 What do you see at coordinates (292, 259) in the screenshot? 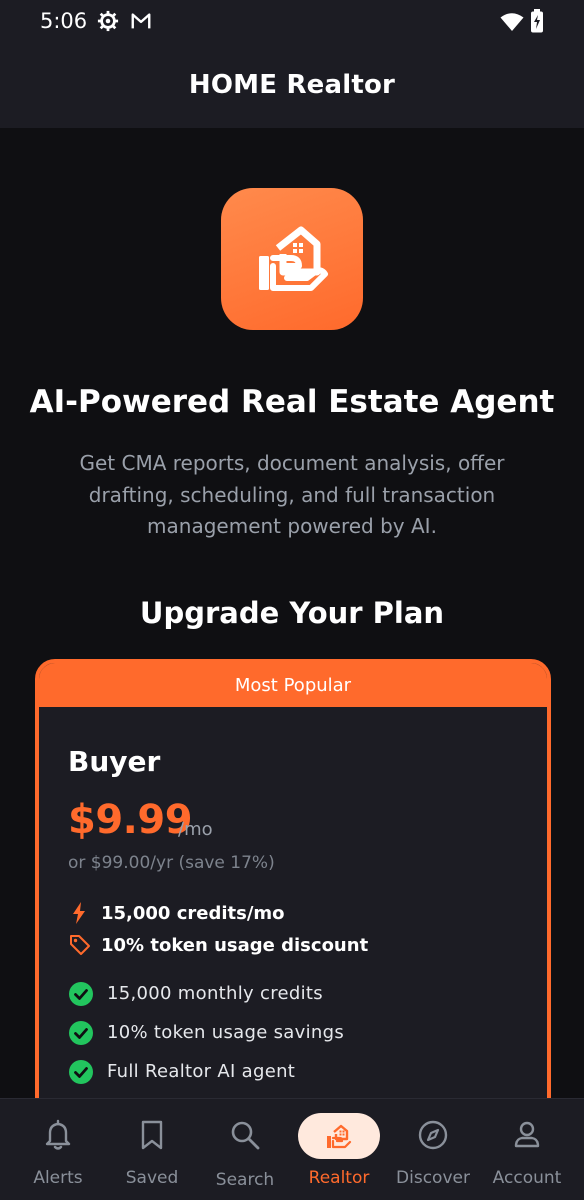
I see `realtor-logo` at bounding box center [292, 259].